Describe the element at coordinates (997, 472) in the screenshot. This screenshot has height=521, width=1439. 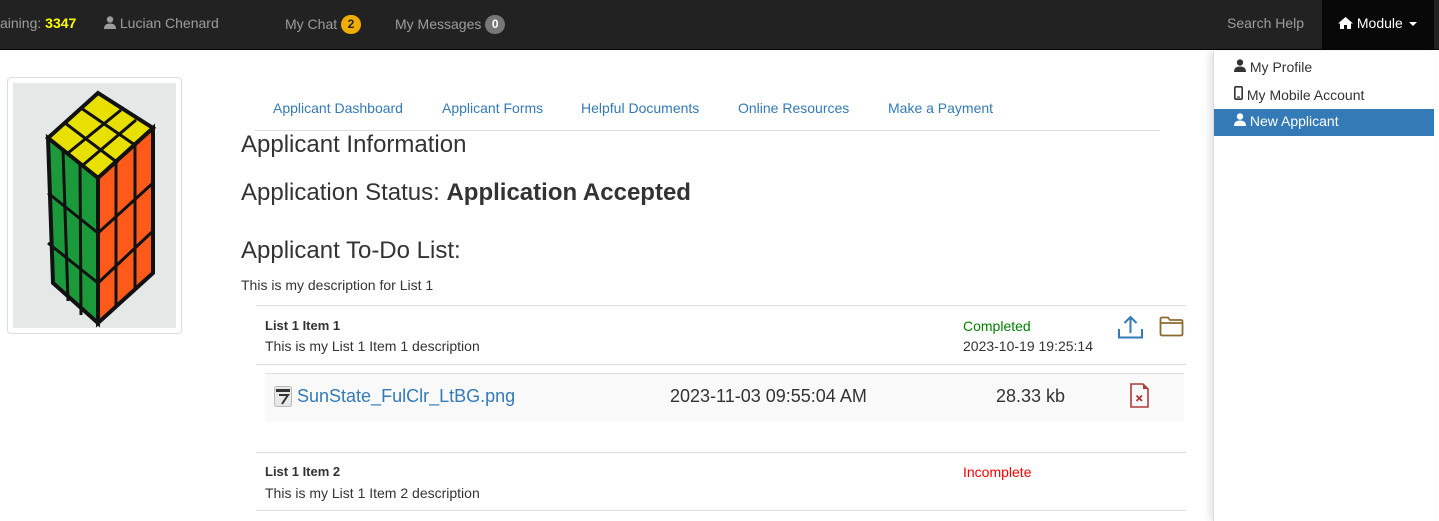
I see `item-status: Incomplete` at that location.